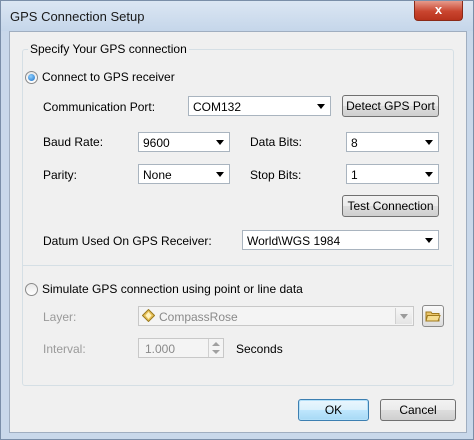 The height and width of the screenshot is (440, 474). I want to click on point-layer-icon, so click(148, 315).